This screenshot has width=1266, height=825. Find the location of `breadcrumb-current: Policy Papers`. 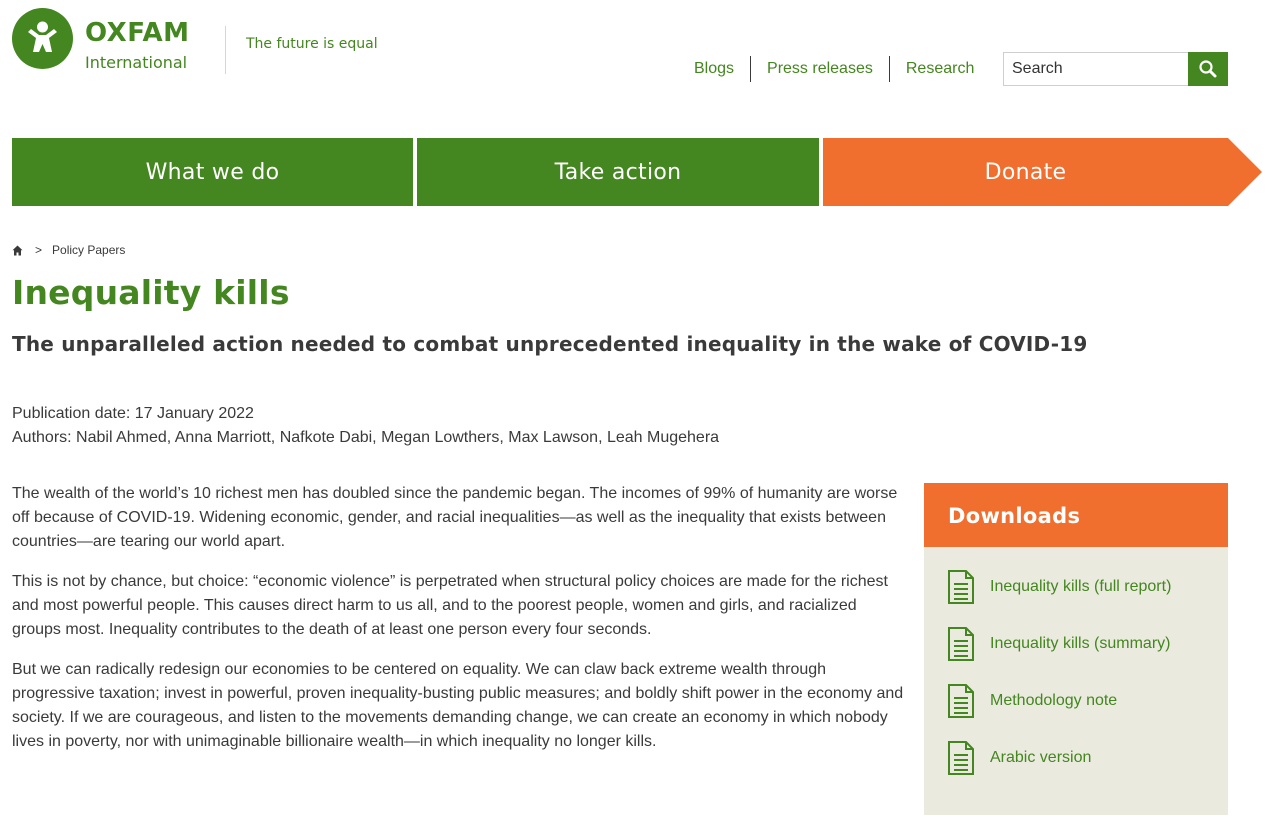

breadcrumb-current: Policy Papers is located at coordinates (88, 250).